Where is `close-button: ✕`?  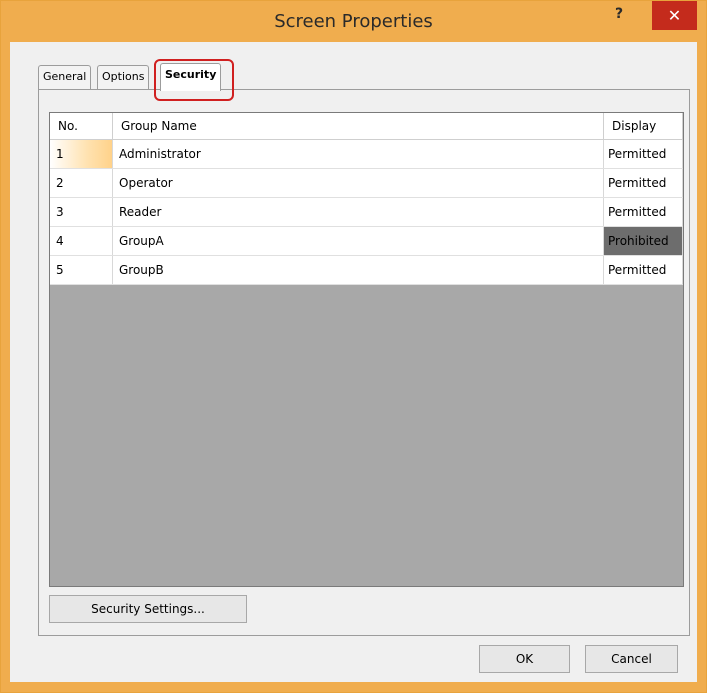
close-button: ✕ is located at coordinates (674, 15).